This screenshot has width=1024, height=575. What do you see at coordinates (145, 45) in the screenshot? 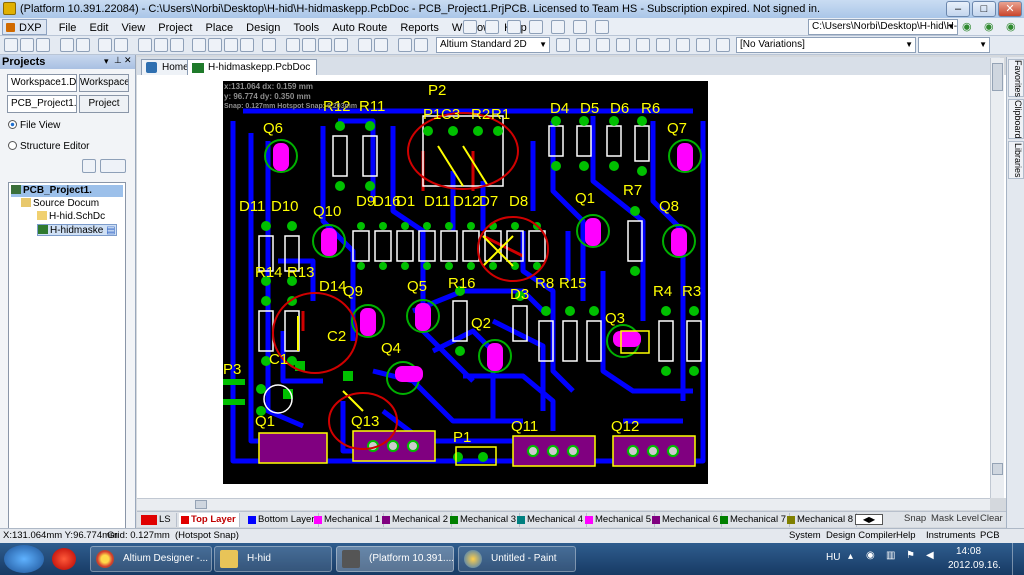
I see `zoom-area-icon` at bounding box center [145, 45].